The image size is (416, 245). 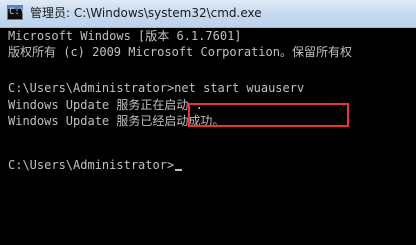 I want to click on text-cursor, so click(x=179, y=170).